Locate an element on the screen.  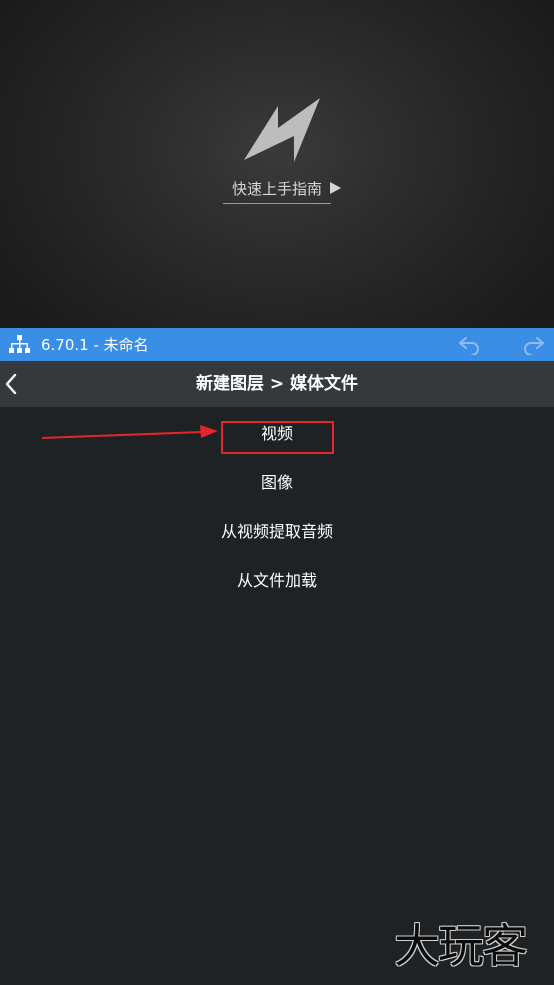
watermark-text: 大玩客 is located at coordinates (461, 946).